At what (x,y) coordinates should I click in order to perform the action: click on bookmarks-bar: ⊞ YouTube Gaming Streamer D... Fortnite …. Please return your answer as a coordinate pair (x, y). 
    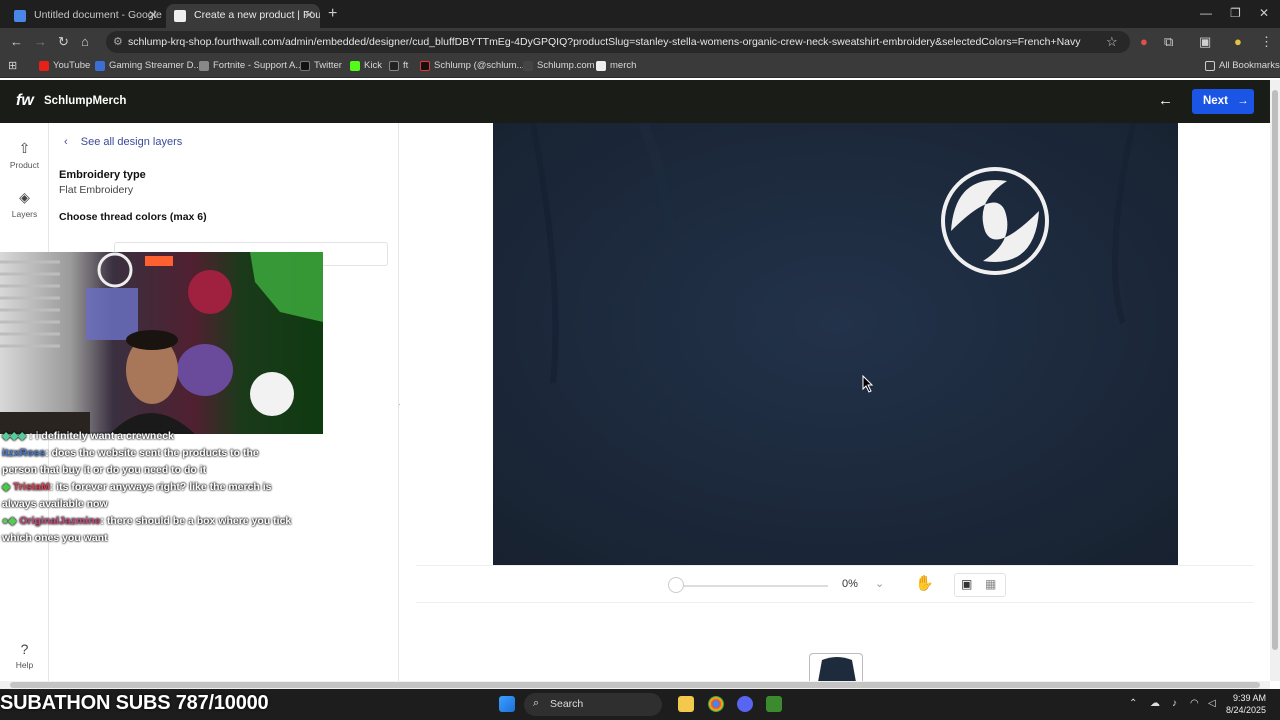
    Looking at the image, I should click on (640, 67).